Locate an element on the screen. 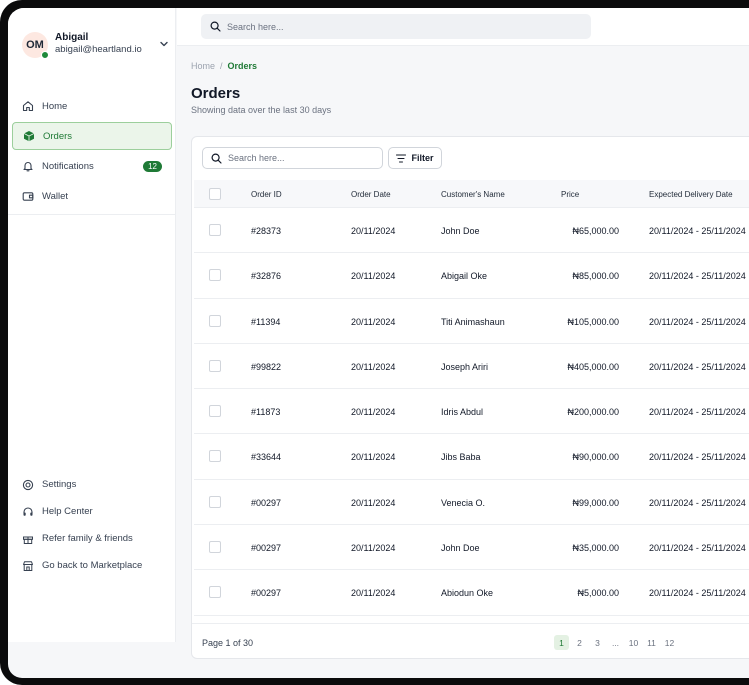 This screenshot has width=749, height=685. customer-name-cell: Titi Animashaun is located at coordinates (473, 321).